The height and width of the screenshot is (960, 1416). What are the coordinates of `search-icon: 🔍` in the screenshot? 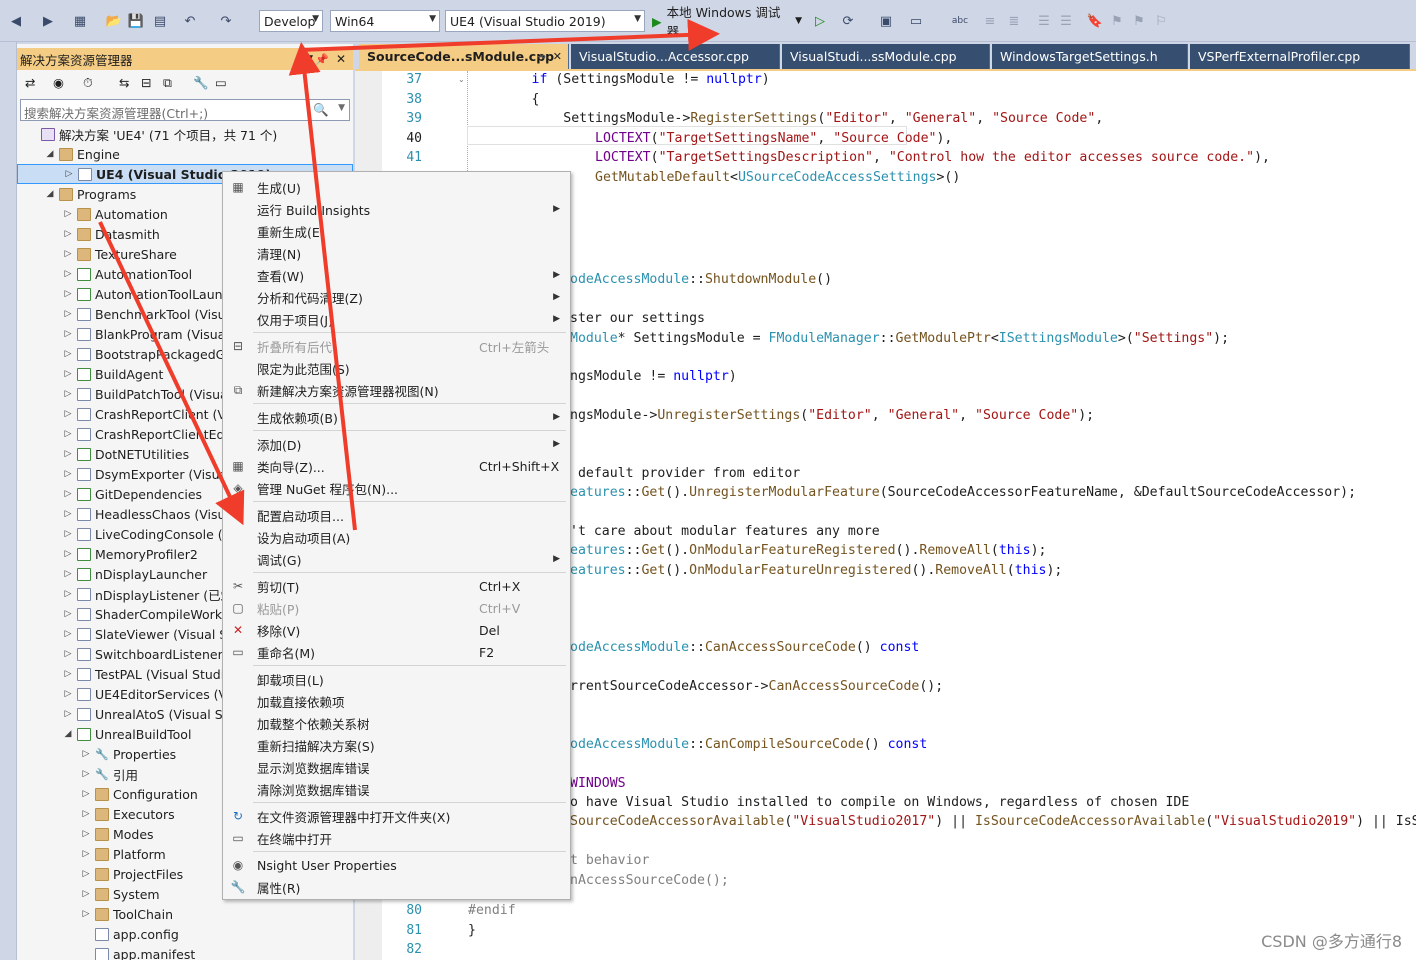 It's located at (321, 110).